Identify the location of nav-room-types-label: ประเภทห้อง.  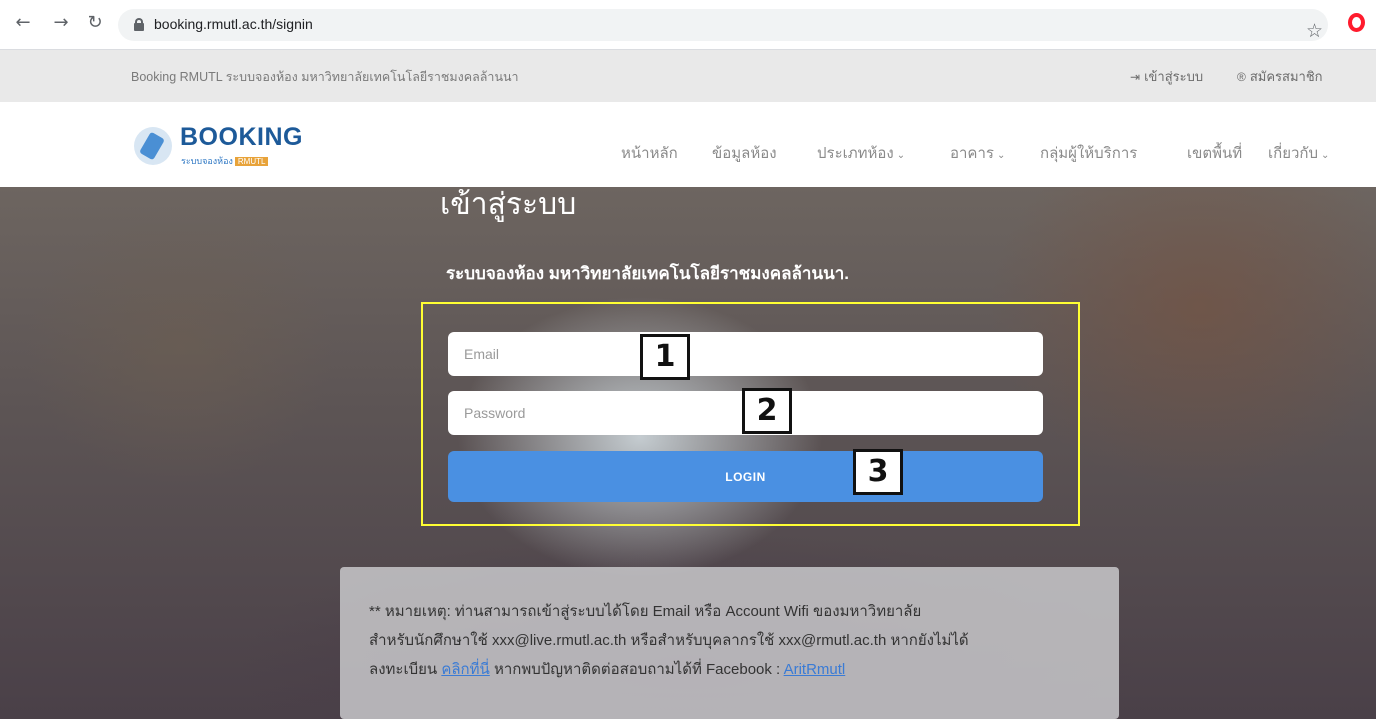
(855, 153).